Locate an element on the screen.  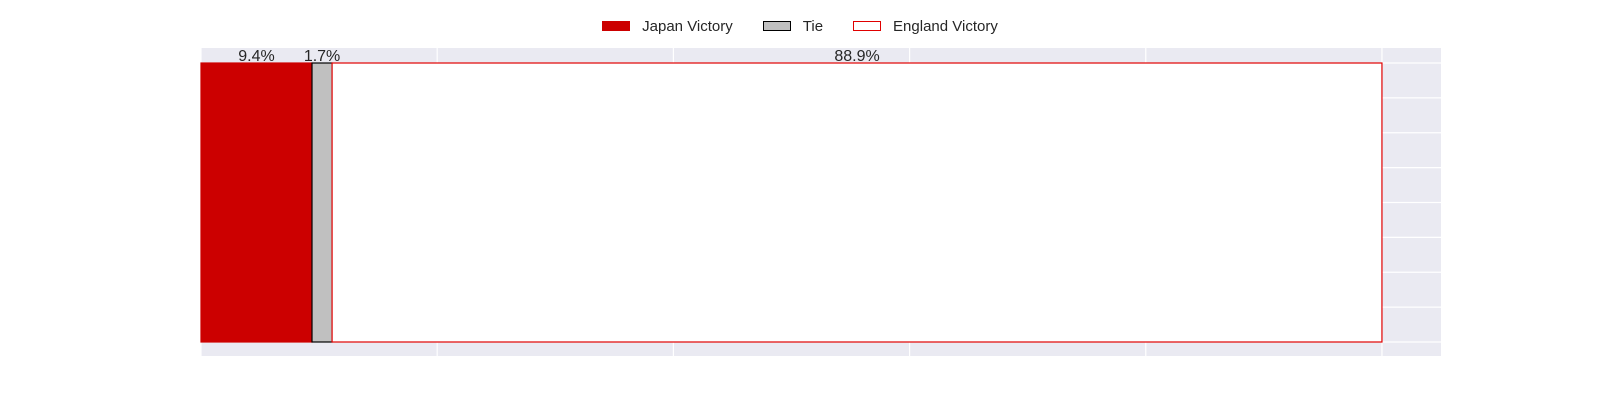
legend-item-japan-victory: Japan Victory is located at coordinates (667, 26).